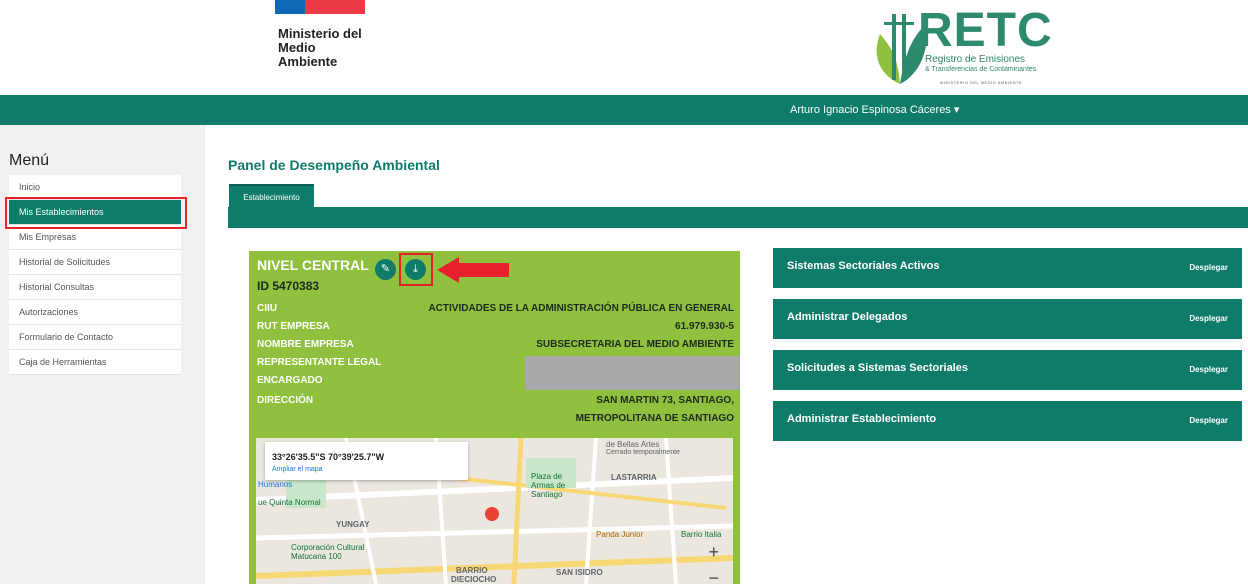 Image resolution: width=1248 pixels, height=584 pixels. What do you see at coordinates (290, 380) in the screenshot?
I see `row-label: ENCARGADO` at bounding box center [290, 380].